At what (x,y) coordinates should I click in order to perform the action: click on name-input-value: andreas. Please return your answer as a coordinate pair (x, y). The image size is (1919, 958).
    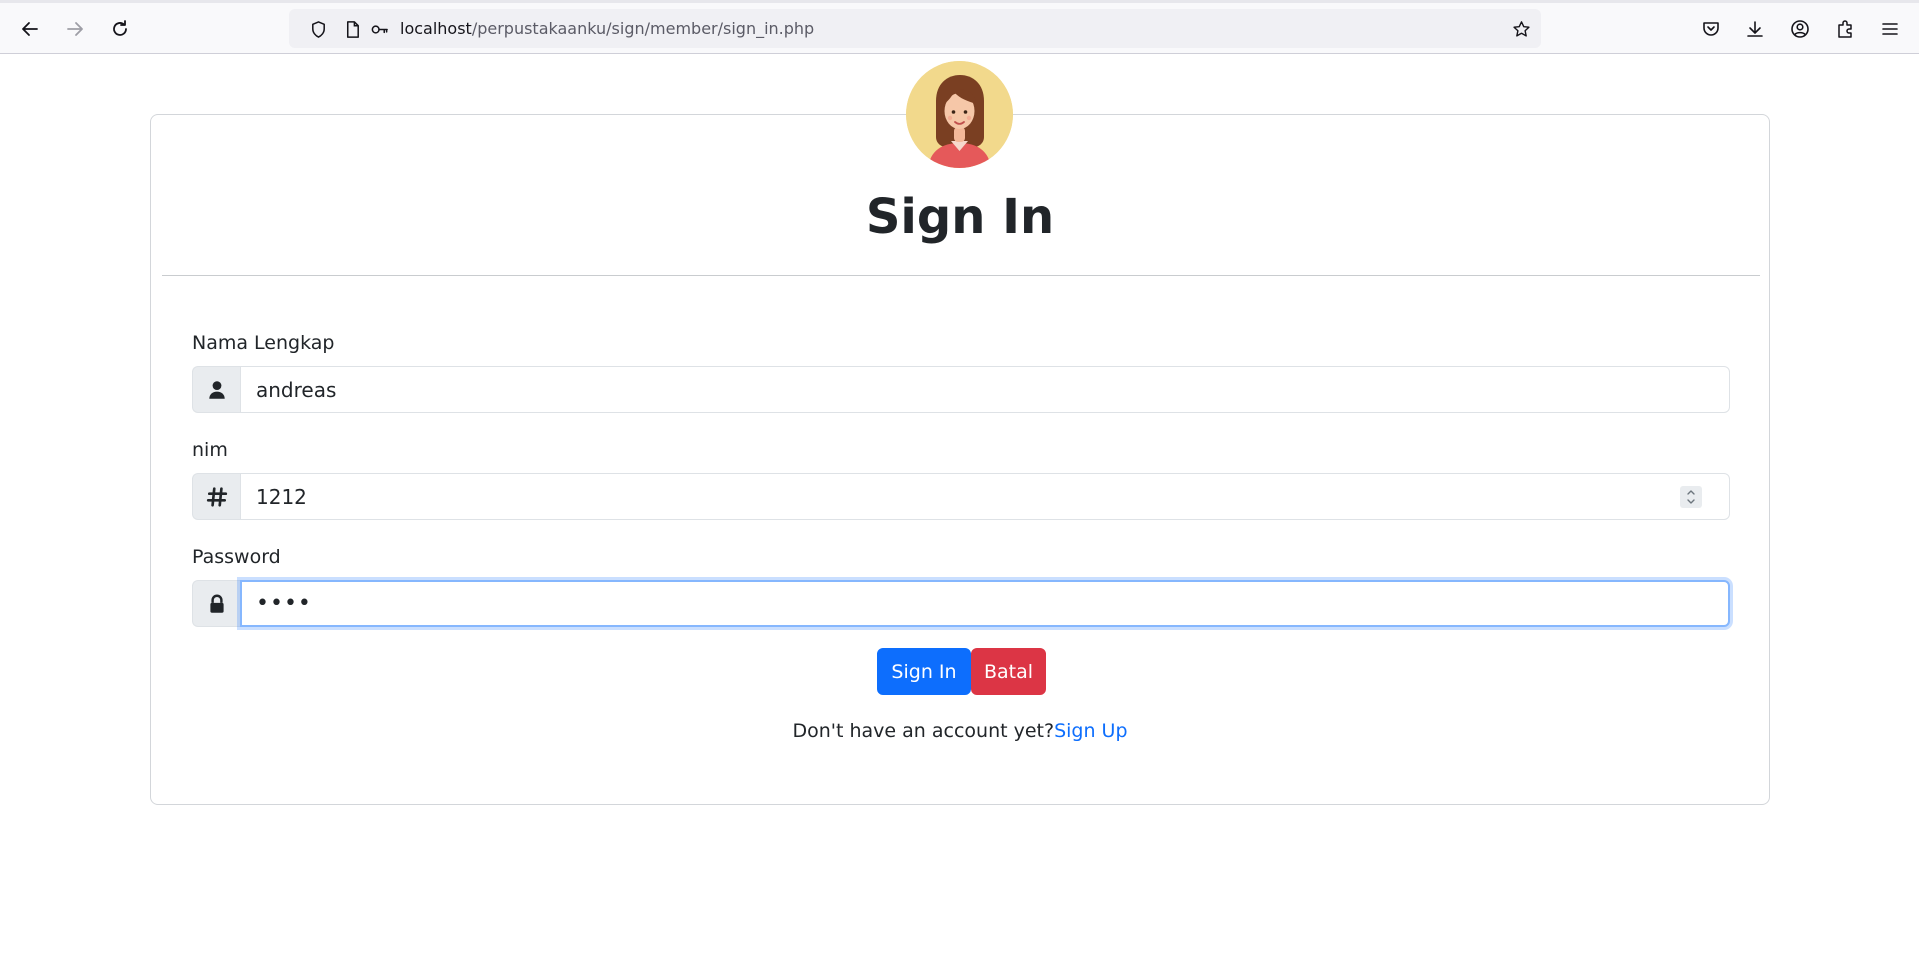
    Looking at the image, I should click on (296, 389).